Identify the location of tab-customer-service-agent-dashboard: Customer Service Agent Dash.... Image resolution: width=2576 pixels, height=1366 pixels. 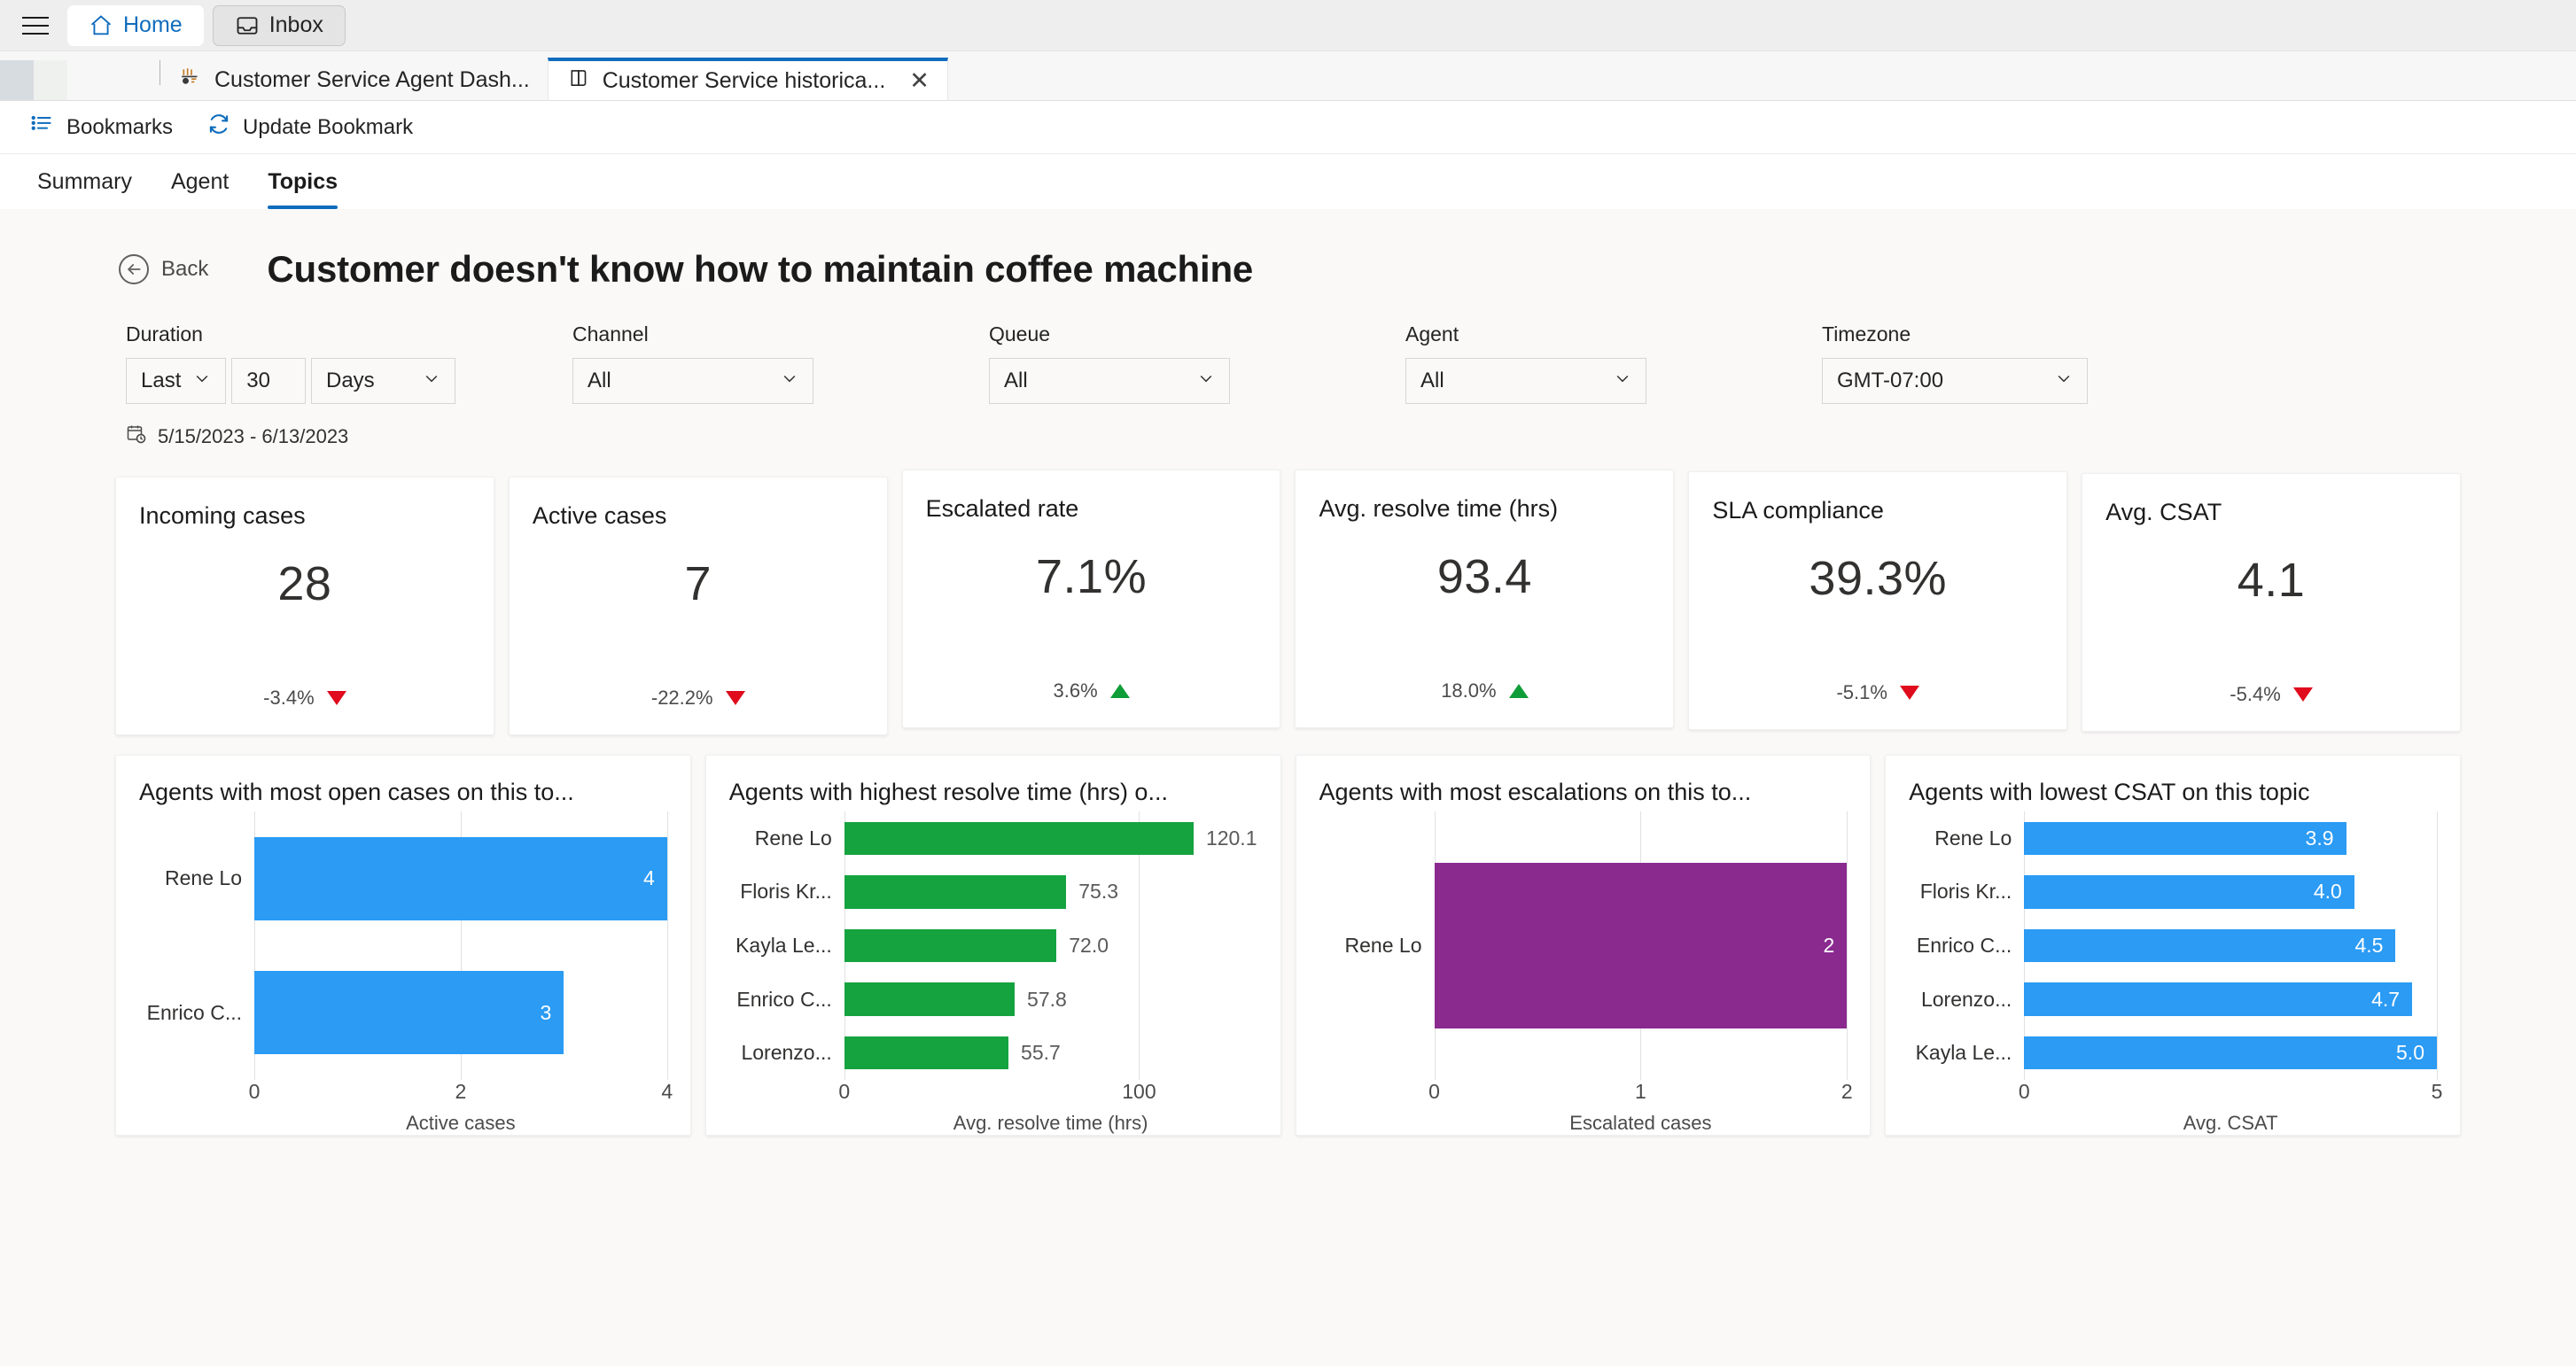
(354, 80).